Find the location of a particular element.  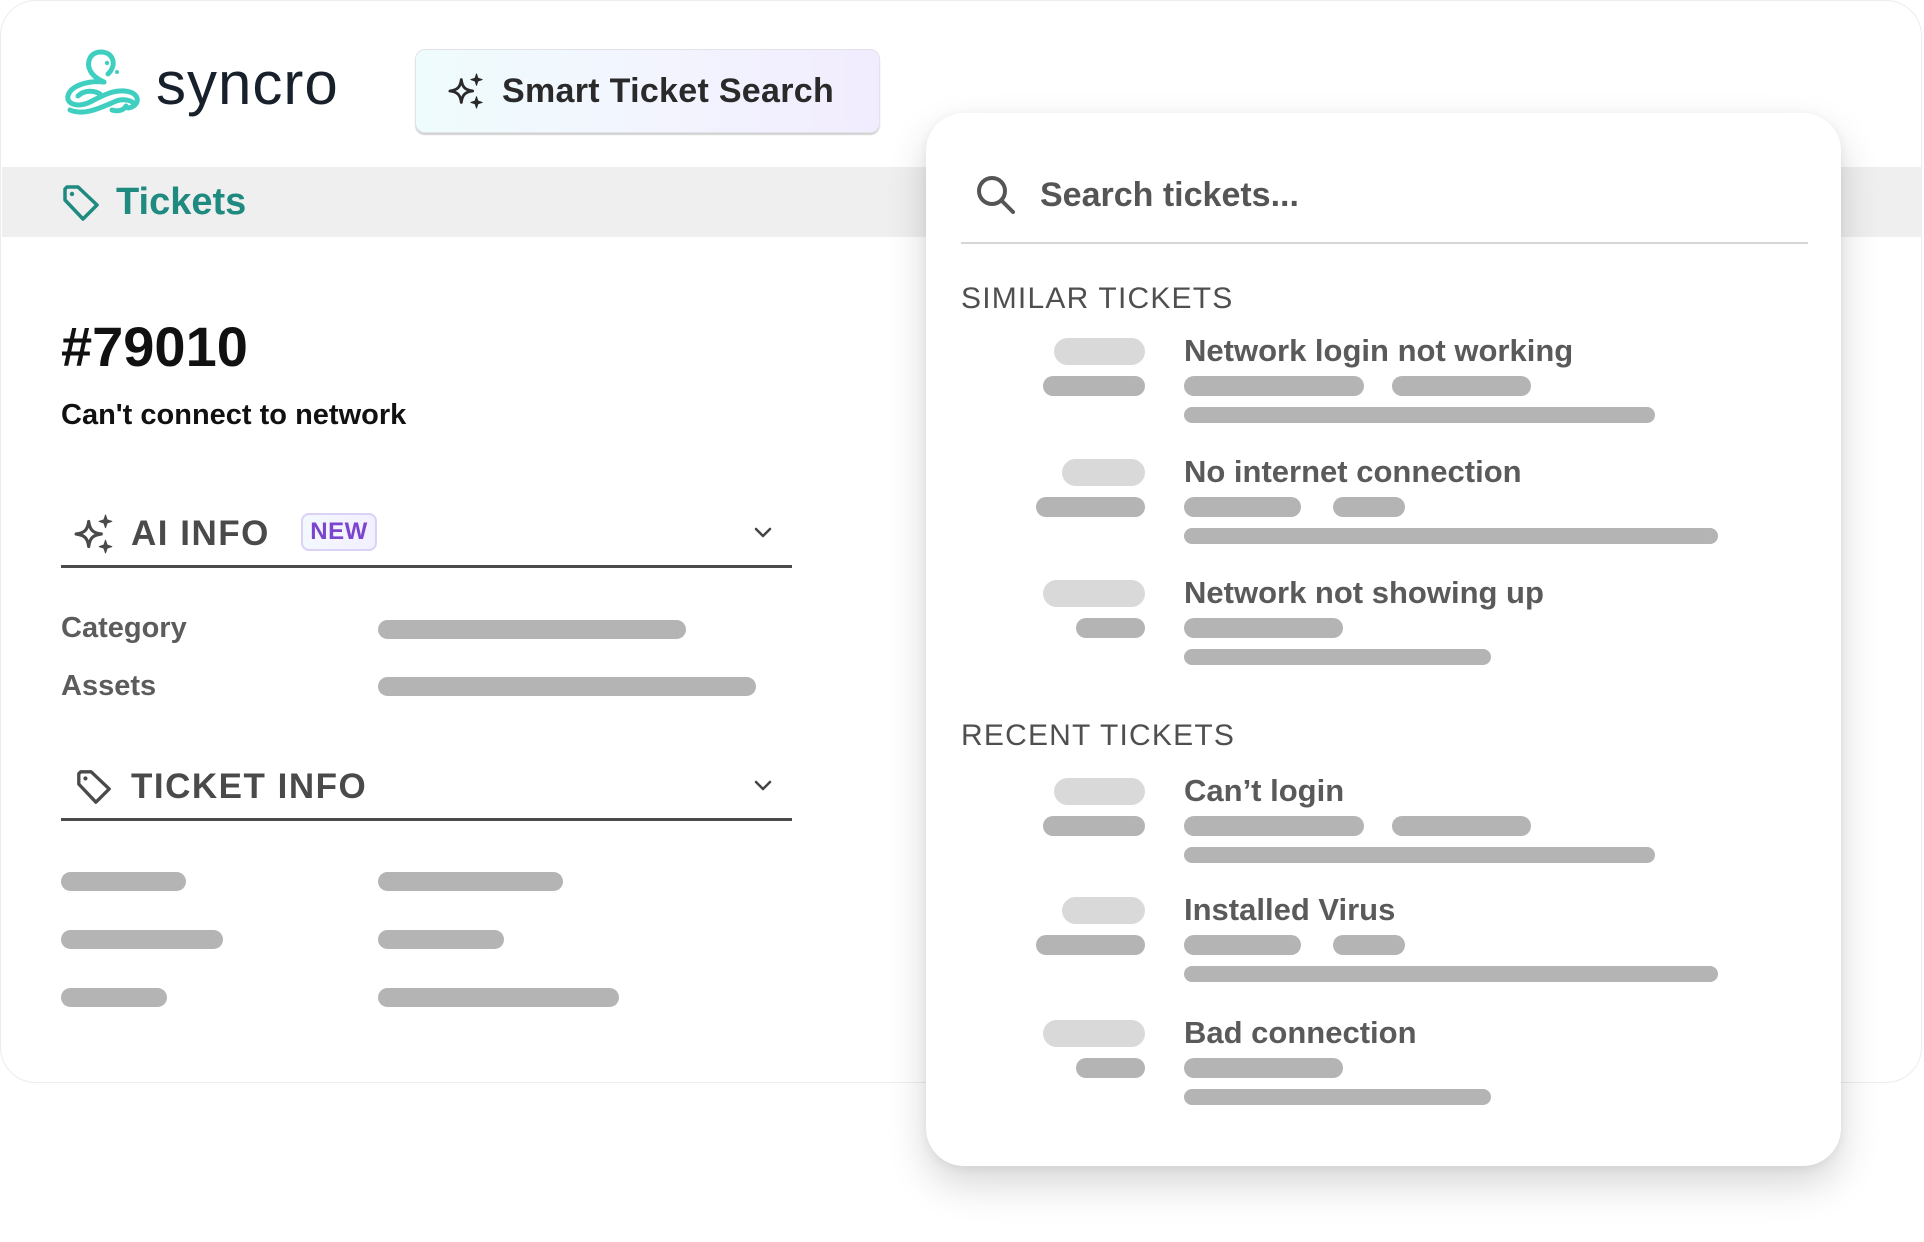

similar-ticket-item: No internet connection is located at coordinates (1353, 472).